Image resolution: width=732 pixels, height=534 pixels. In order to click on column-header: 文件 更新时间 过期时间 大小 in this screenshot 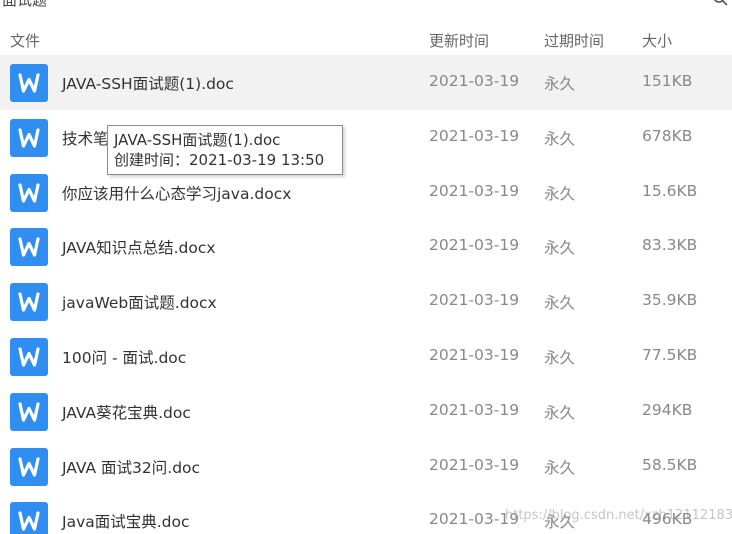, I will do `click(366, 38)`.